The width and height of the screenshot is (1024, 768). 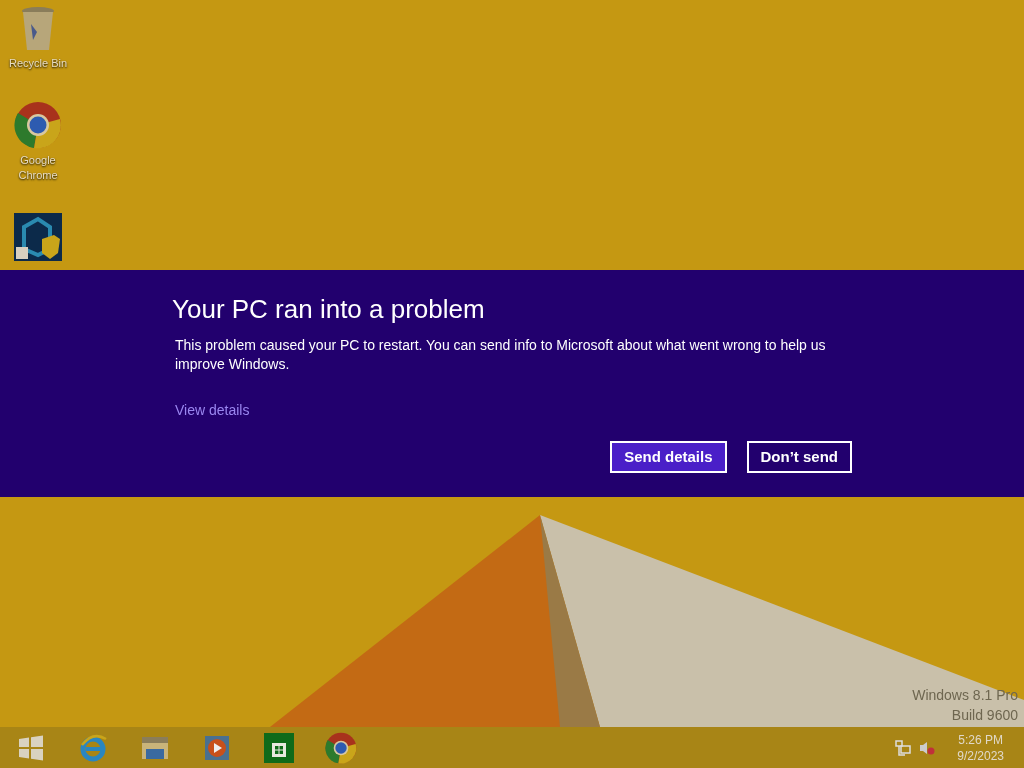 I want to click on app-shield-icon, so click(x=38, y=237).